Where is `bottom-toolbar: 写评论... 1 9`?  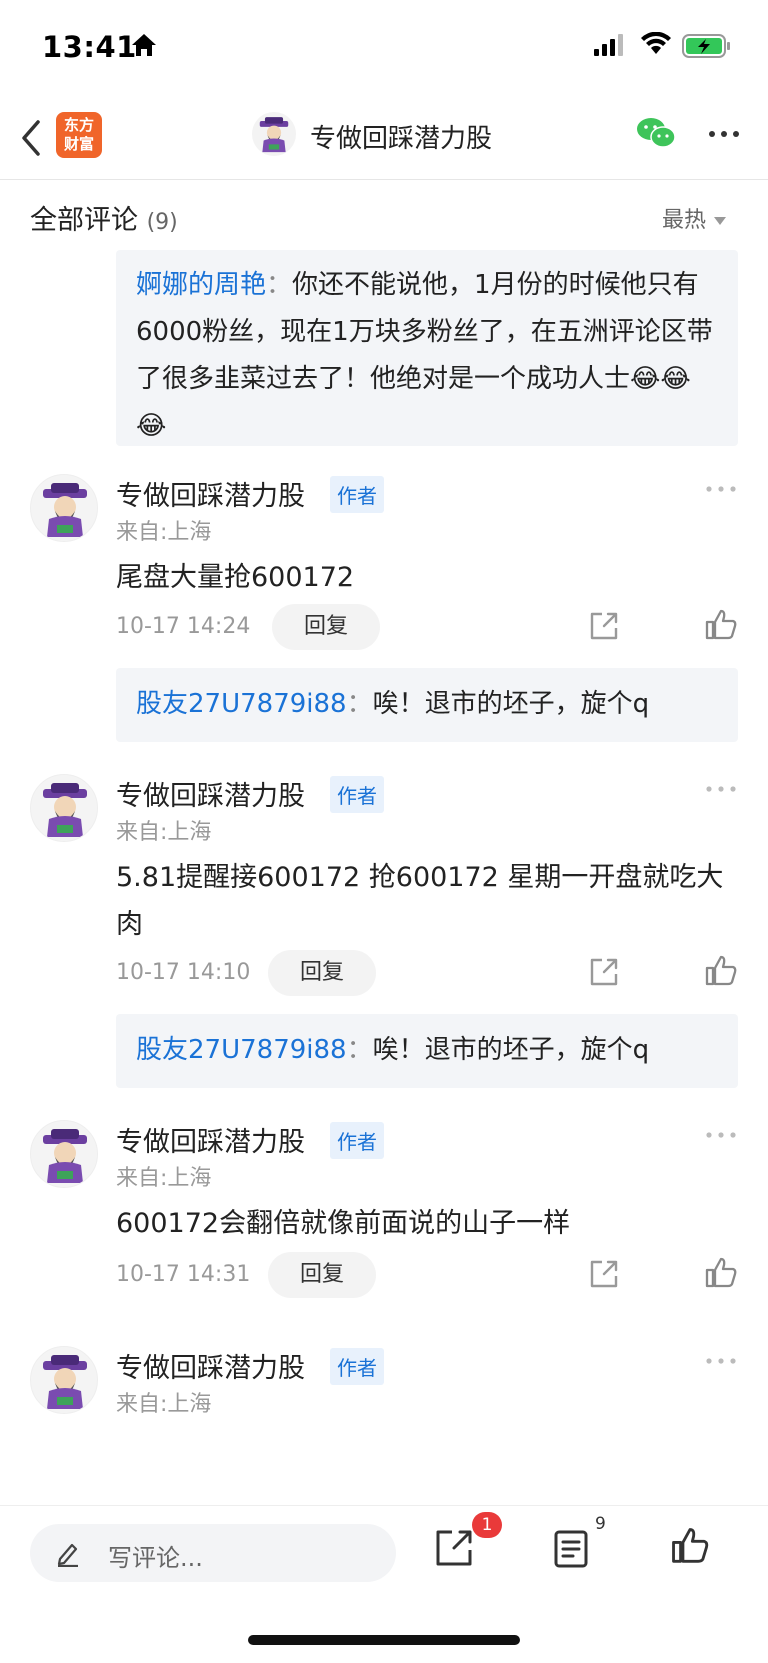
bottom-toolbar: 写评论... 1 9 is located at coordinates (384, 1560).